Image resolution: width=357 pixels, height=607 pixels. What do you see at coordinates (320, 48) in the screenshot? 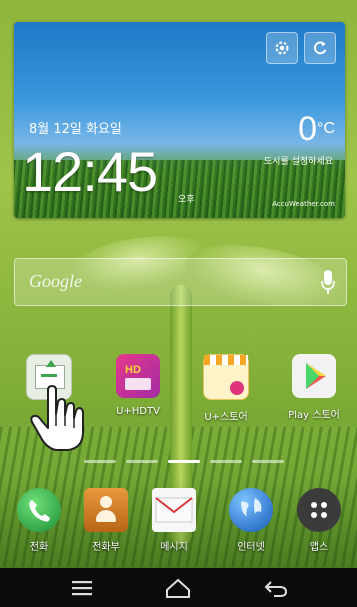
I see `refresh-icon` at bounding box center [320, 48].